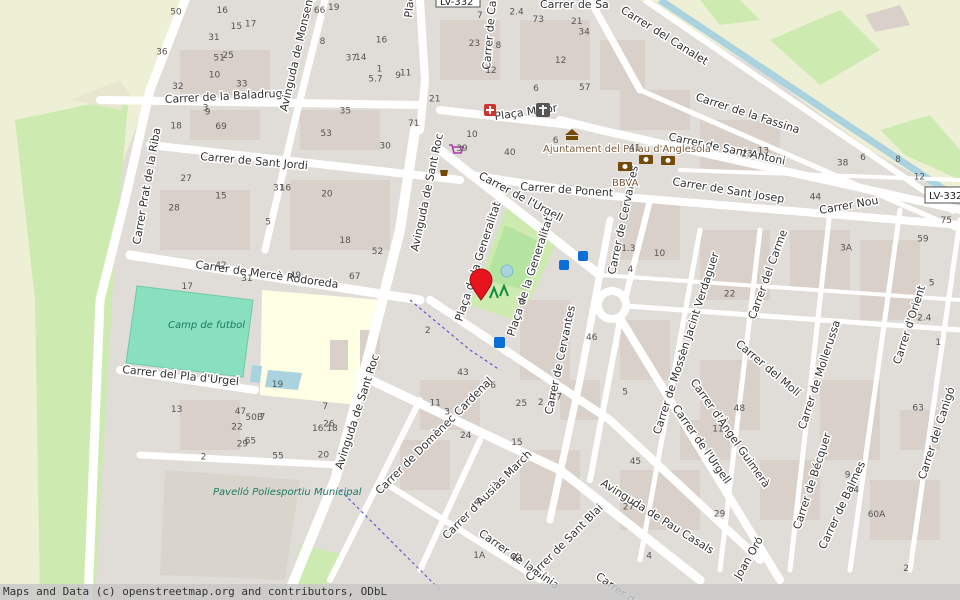 Image resolution: width=960 pixels, height=600 pixels. What do you see at coordinates (375, 79) in the screenshot?
I see `house-number: 5.7` at bounding box center [375, 79].